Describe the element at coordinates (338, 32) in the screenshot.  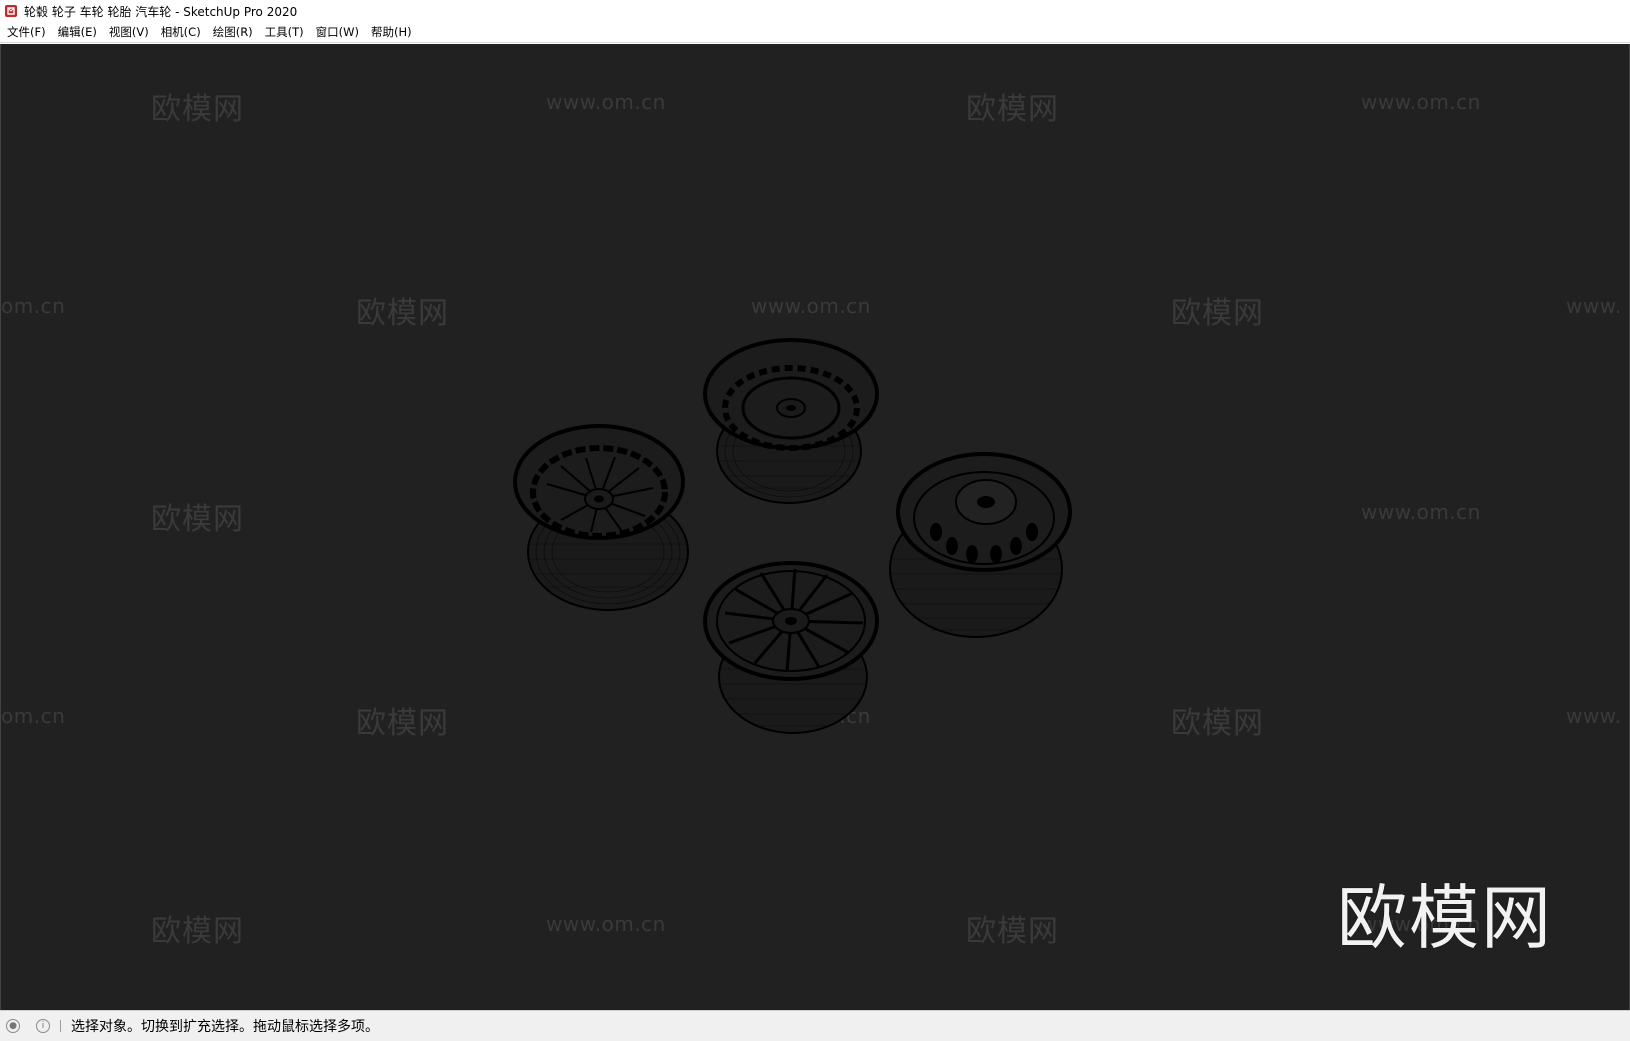
I see `menu-window: 窗口(W)` at that location.